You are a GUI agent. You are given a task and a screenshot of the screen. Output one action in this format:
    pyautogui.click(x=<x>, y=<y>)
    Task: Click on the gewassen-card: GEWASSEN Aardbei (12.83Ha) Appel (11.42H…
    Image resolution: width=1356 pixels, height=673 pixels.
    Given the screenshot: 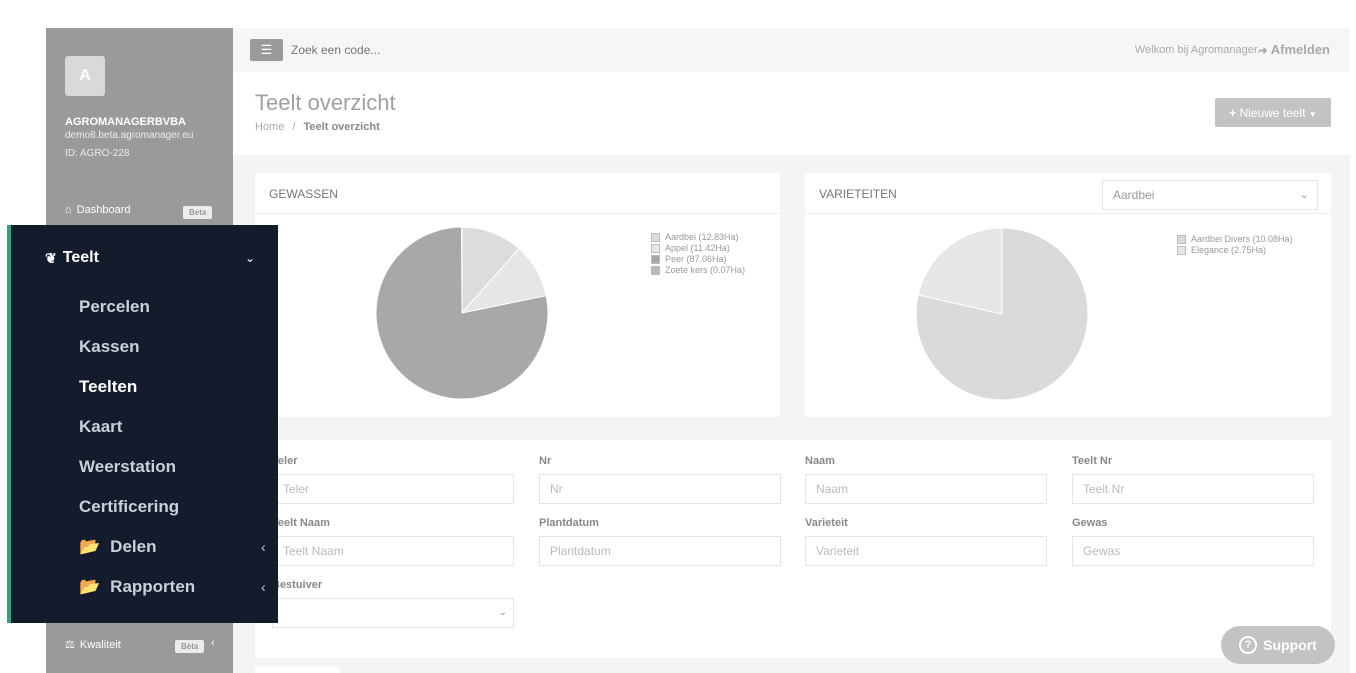 What is the action you would take?
    pyautogui.click(x=517, y=295)
    